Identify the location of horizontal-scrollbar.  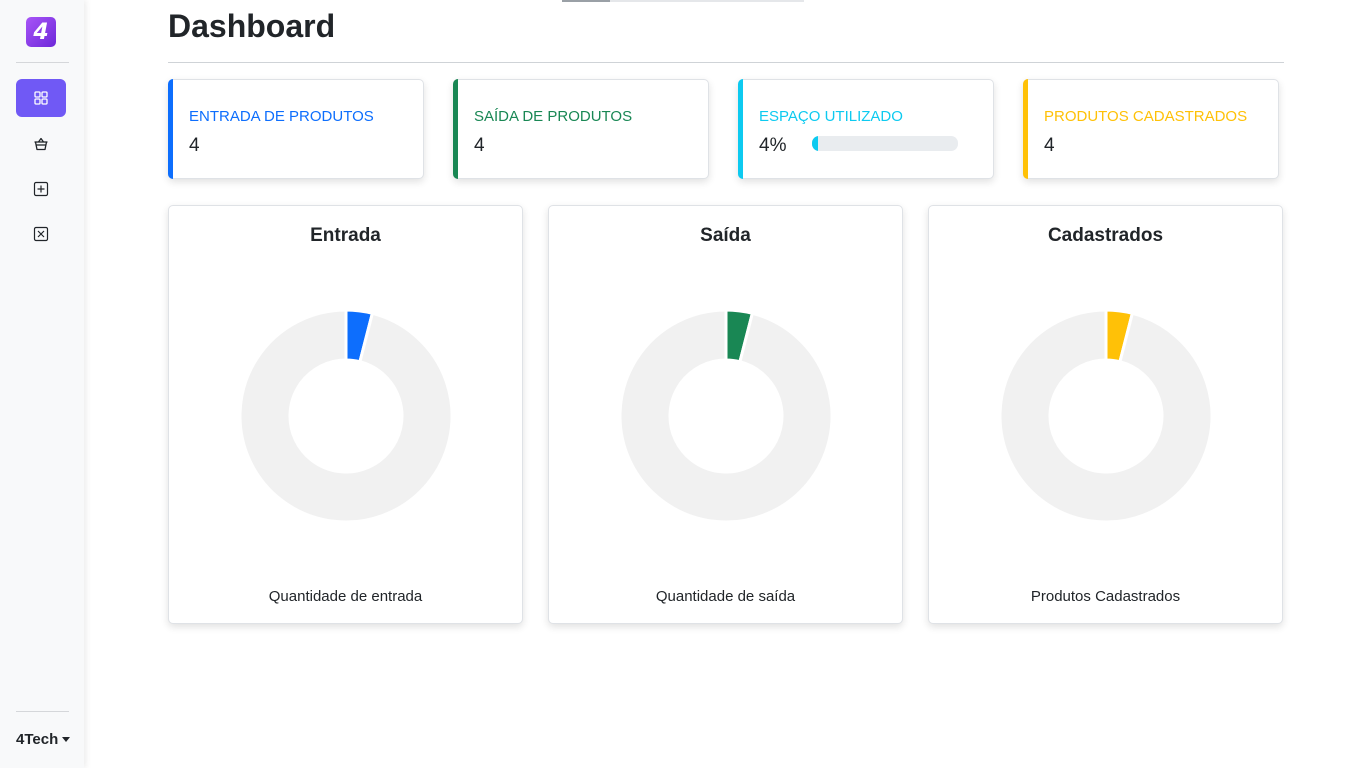
(683, 1).